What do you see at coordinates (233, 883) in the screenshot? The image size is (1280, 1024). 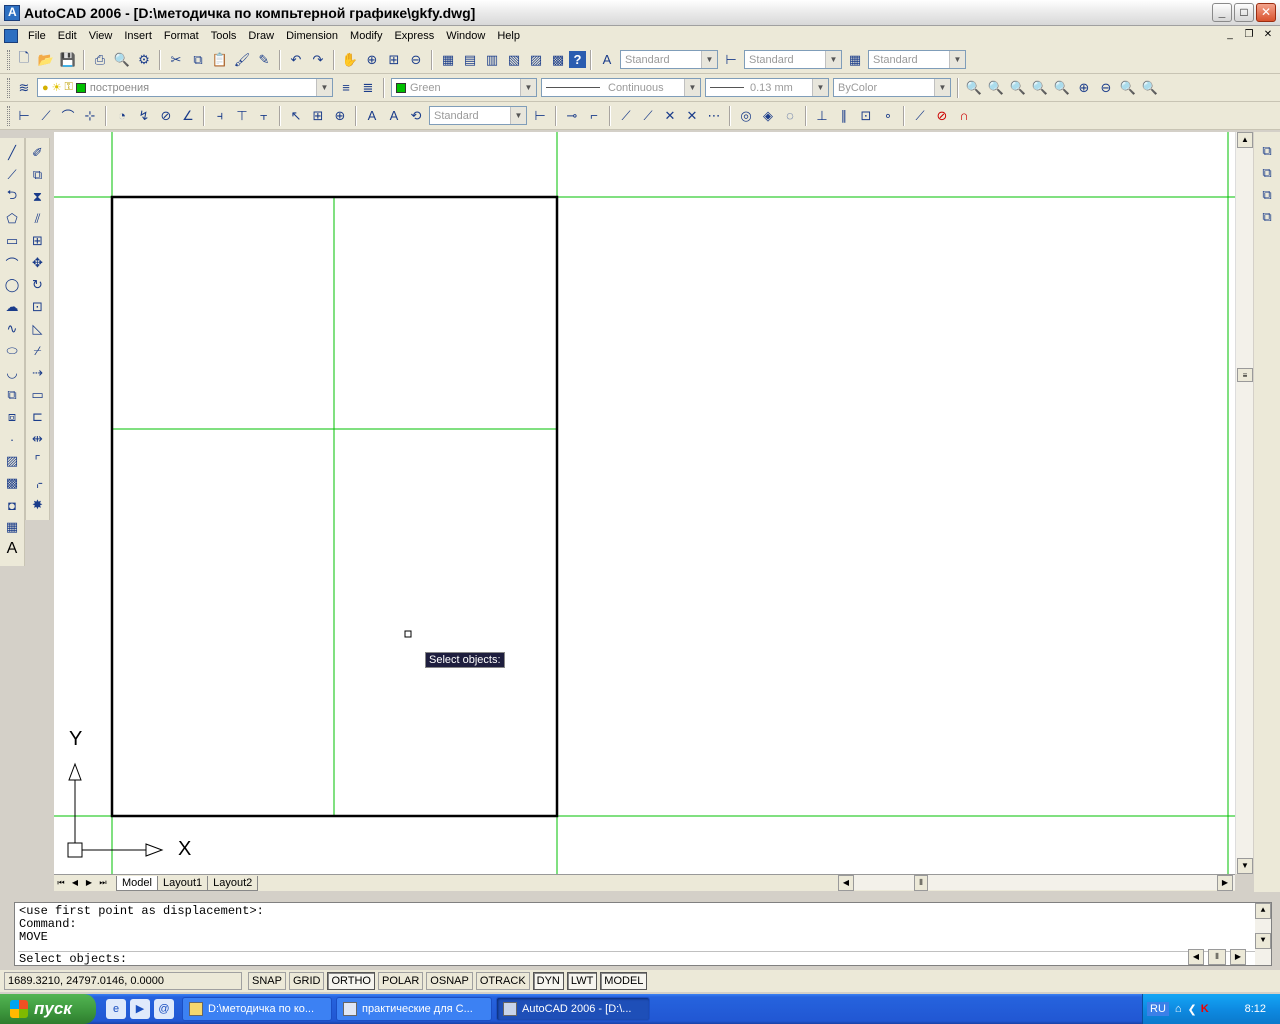 I see `tab-layout2: Layout2` at bounding box center [233, 883].